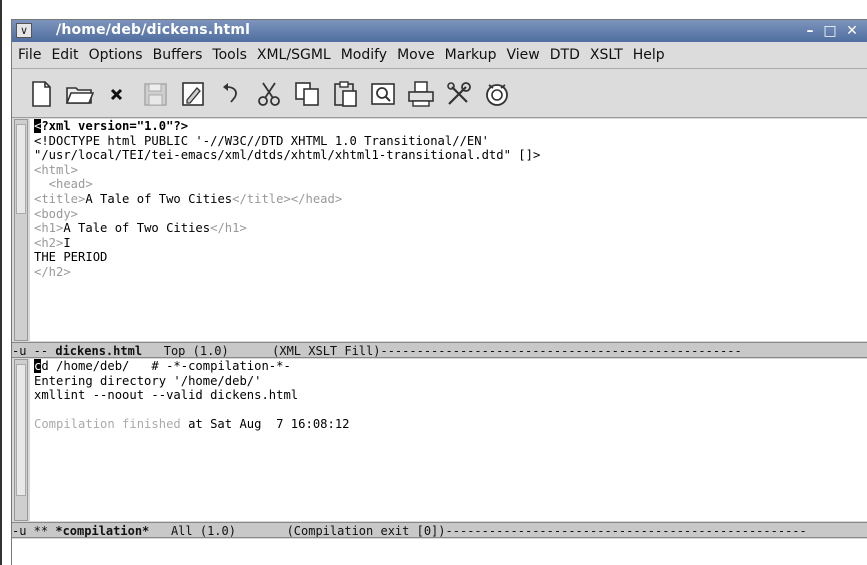 This screenshot has width=867, height=565. Describe the element at coordinates (115, 126) in the screenshot. I see `xml-declaration: ?xml version="1.0"?>` at that location.